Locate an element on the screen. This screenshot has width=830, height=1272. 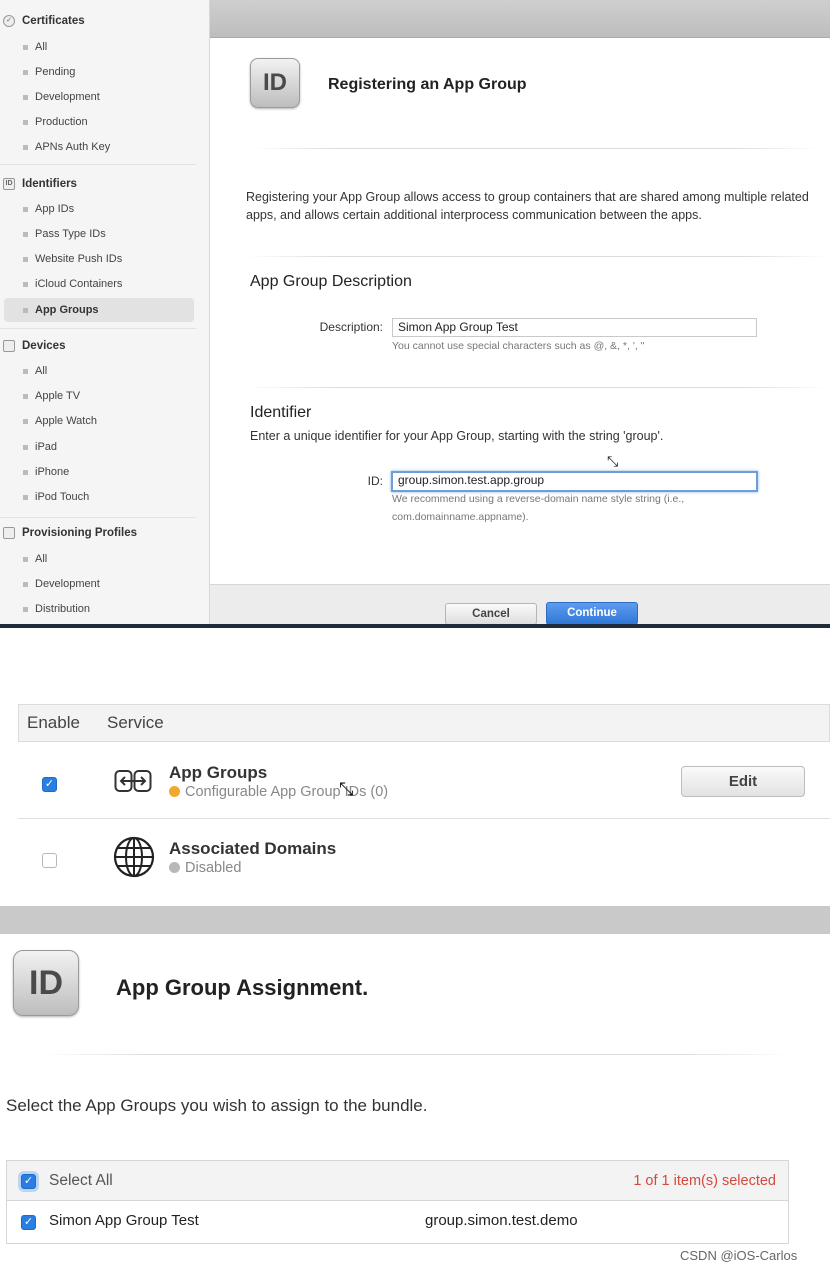
sidebar-item-apple-watch: Apple Watch is located at coordinates (99, 421).